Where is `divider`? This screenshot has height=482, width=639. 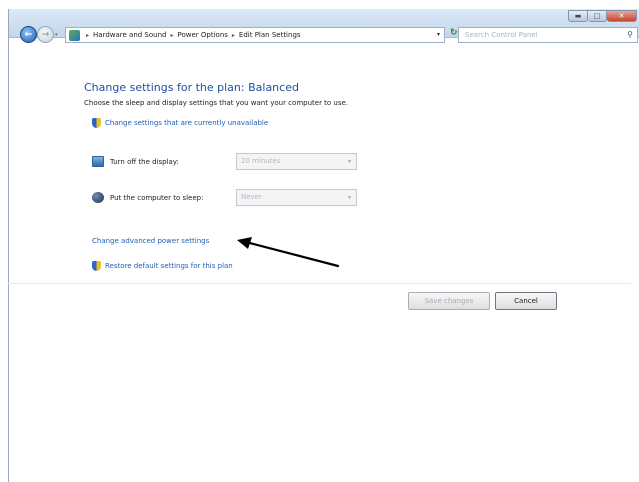
divider is located at coordinates (319, 283).